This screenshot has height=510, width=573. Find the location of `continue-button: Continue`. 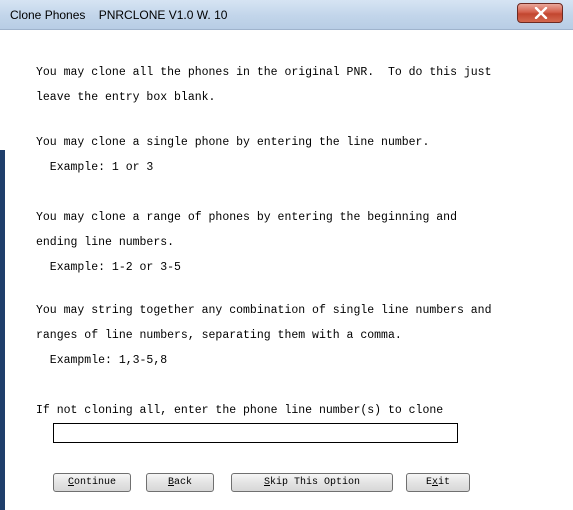

continue-button: Continue is located at coordinates (92, 482).